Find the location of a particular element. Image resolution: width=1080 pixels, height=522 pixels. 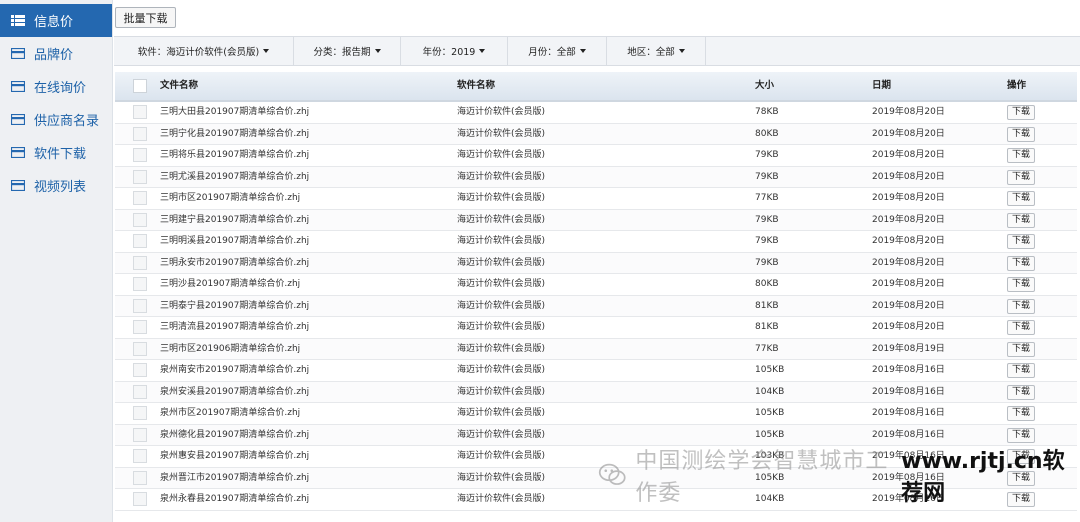

sidebar-item-0: 信息价 is located at coordinates (56, 20).